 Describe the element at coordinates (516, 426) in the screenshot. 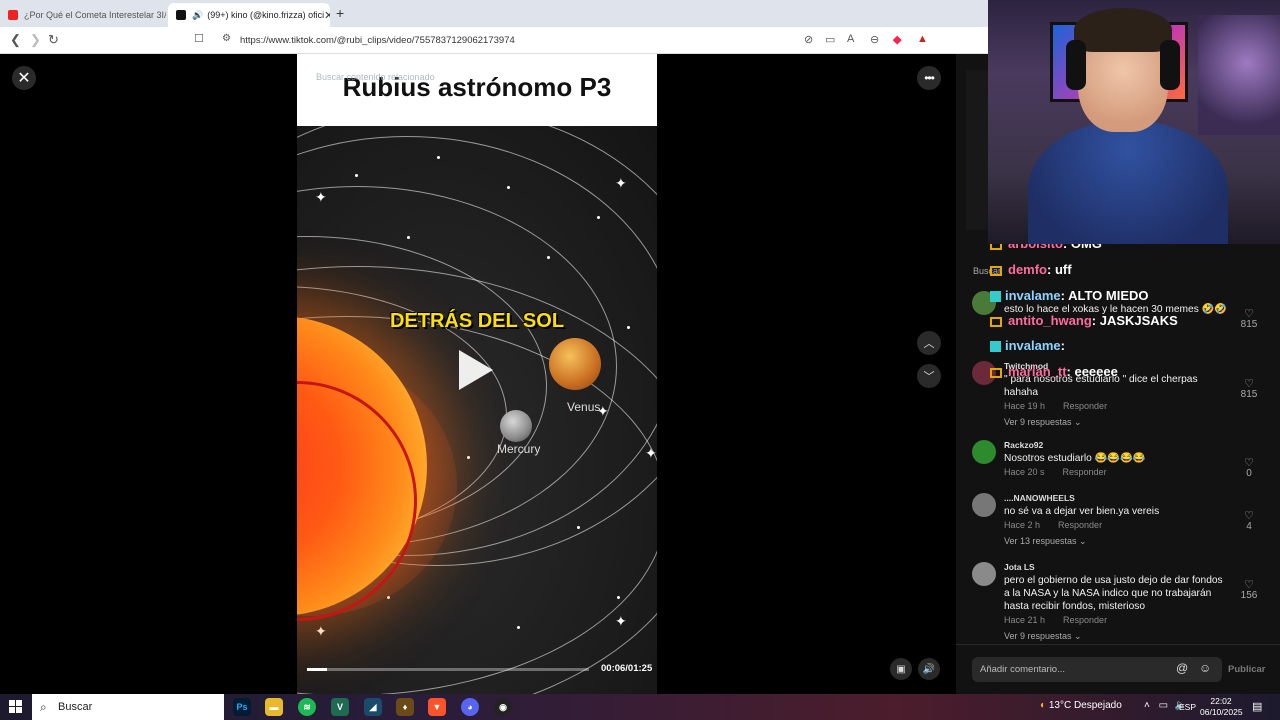

I see `mercury-graphic` at that location.